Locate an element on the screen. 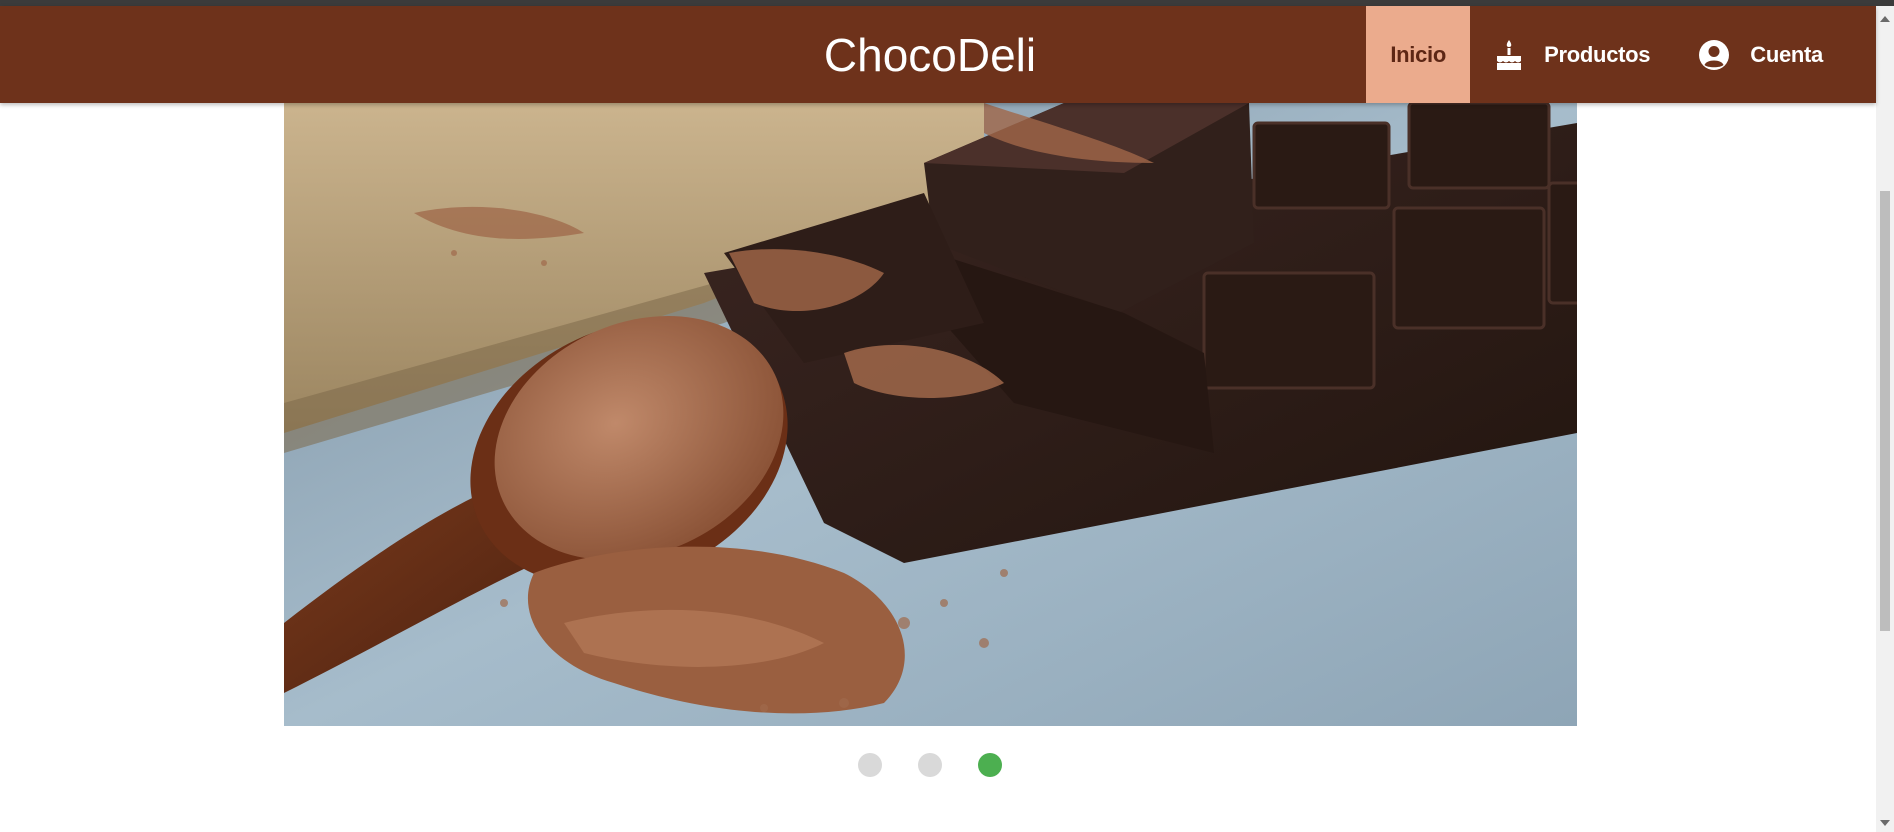  carousel-indicators is located at coordinates (930, 765).